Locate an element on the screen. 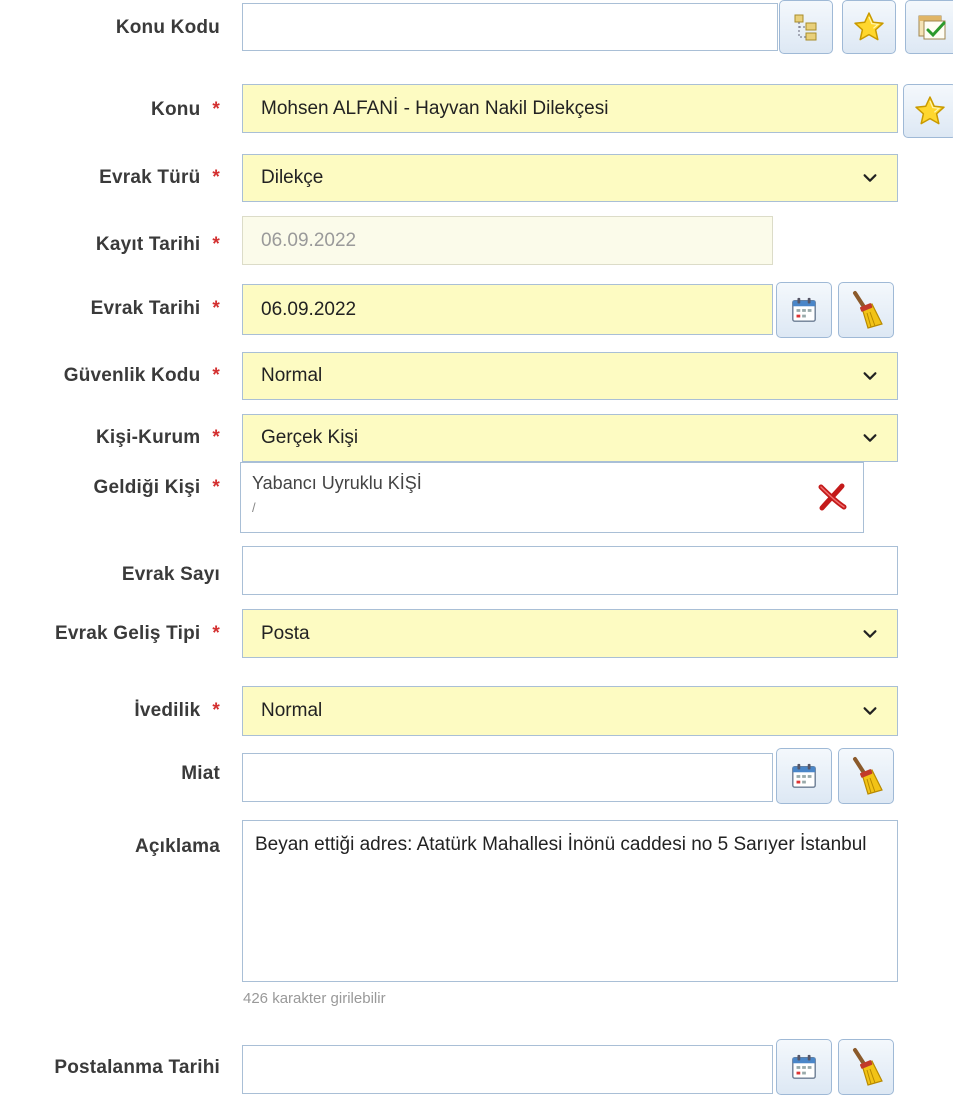 The width and height of the screenshot is (953, 1095). label-evrak-gelis-tipi: Evrak Geliş Tipi * is located at coordinates (137, 633).